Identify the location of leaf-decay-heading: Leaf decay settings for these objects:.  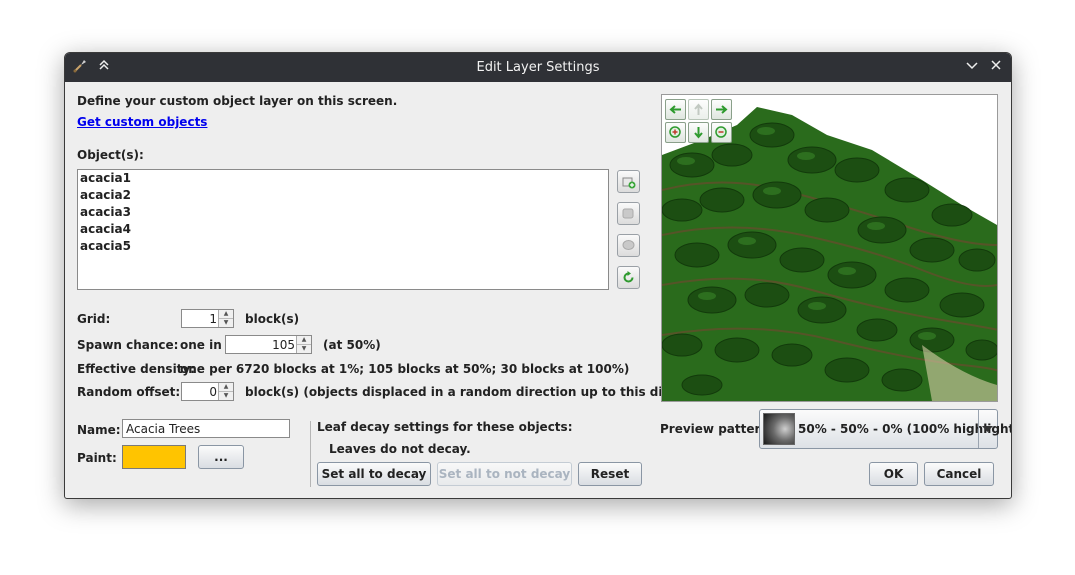
(445, 427).